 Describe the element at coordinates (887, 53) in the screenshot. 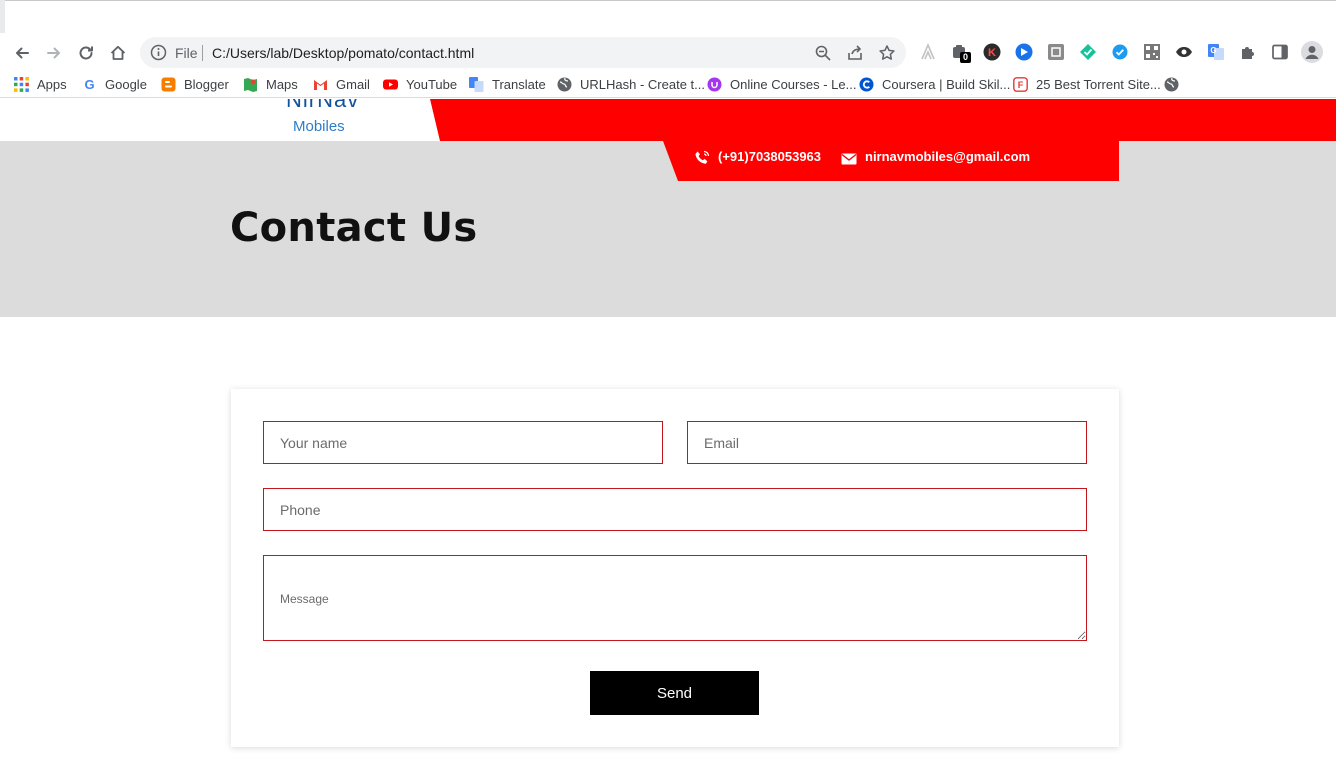

I see `bookmark-star-icon` at that location.